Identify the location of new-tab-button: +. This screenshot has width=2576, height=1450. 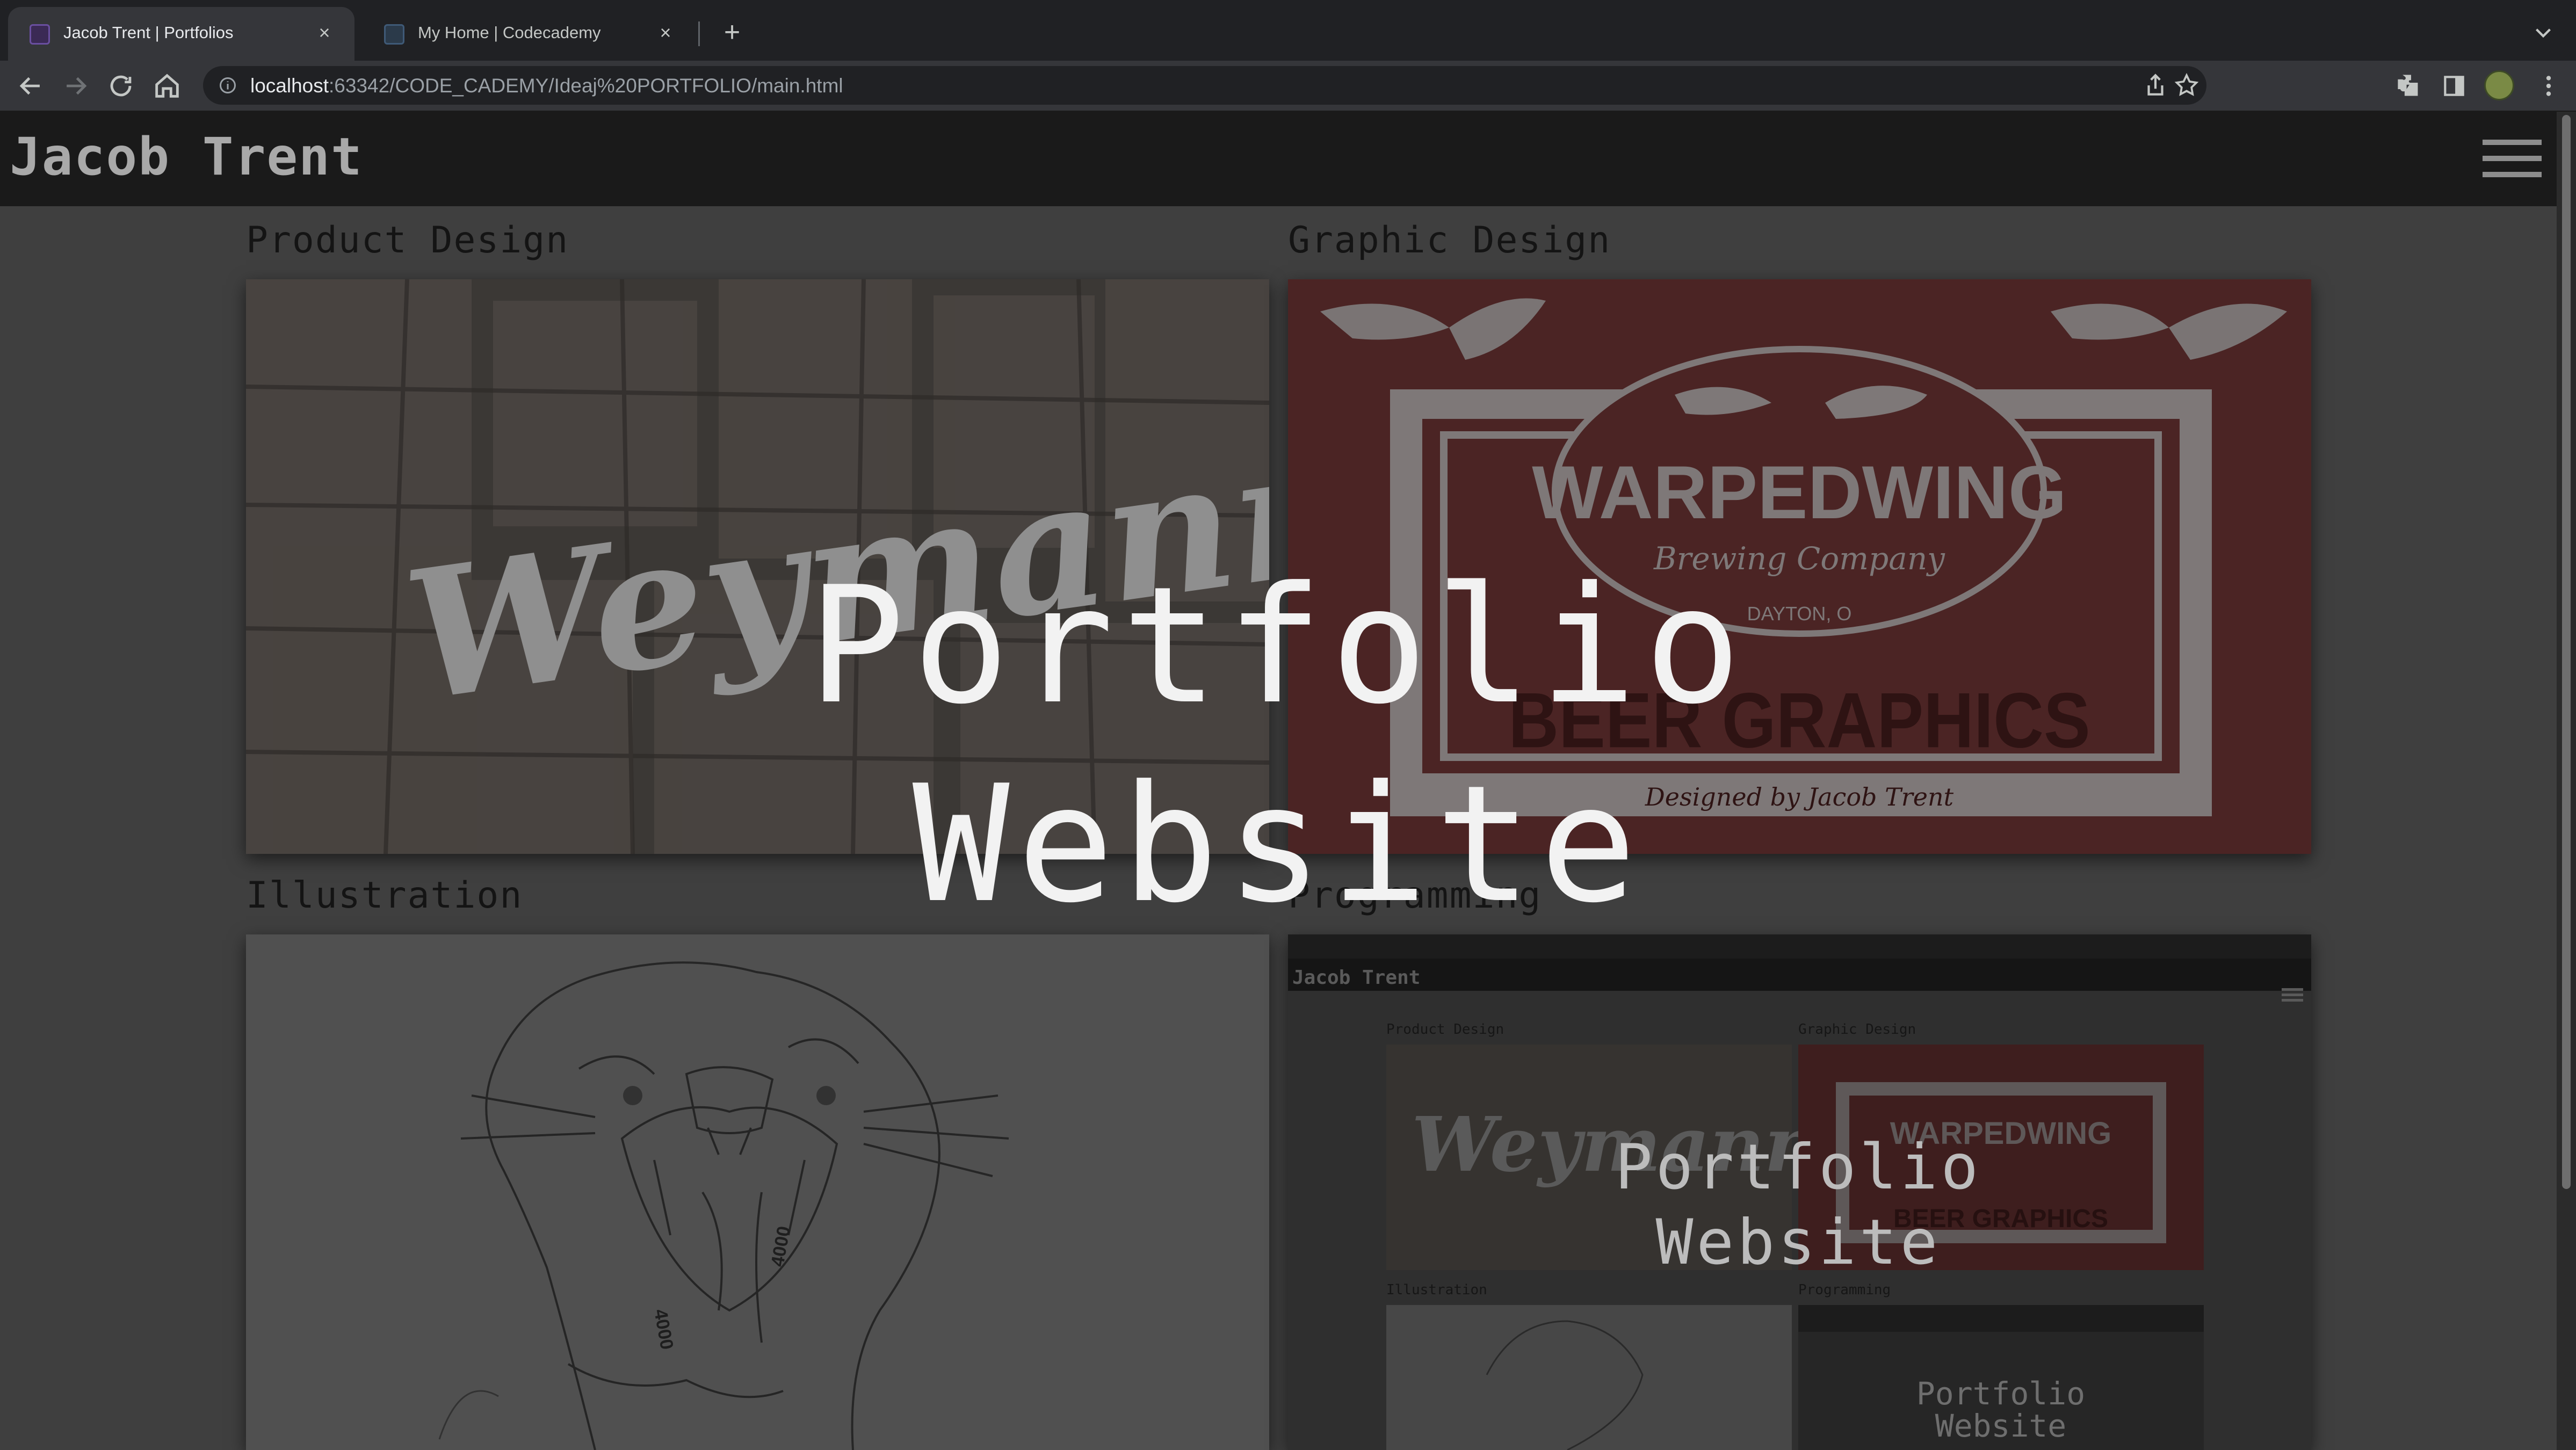
(732, 32).